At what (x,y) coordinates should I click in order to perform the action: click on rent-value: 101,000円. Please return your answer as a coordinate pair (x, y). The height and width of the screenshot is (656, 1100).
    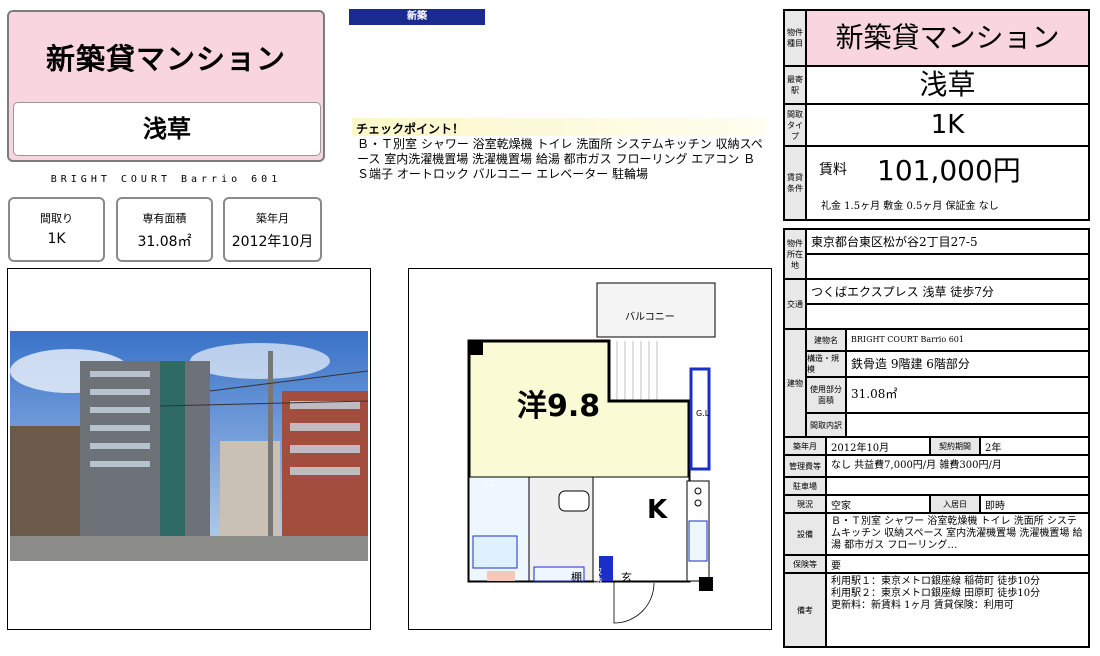
    Looking at the image, I should click on (949, 170).